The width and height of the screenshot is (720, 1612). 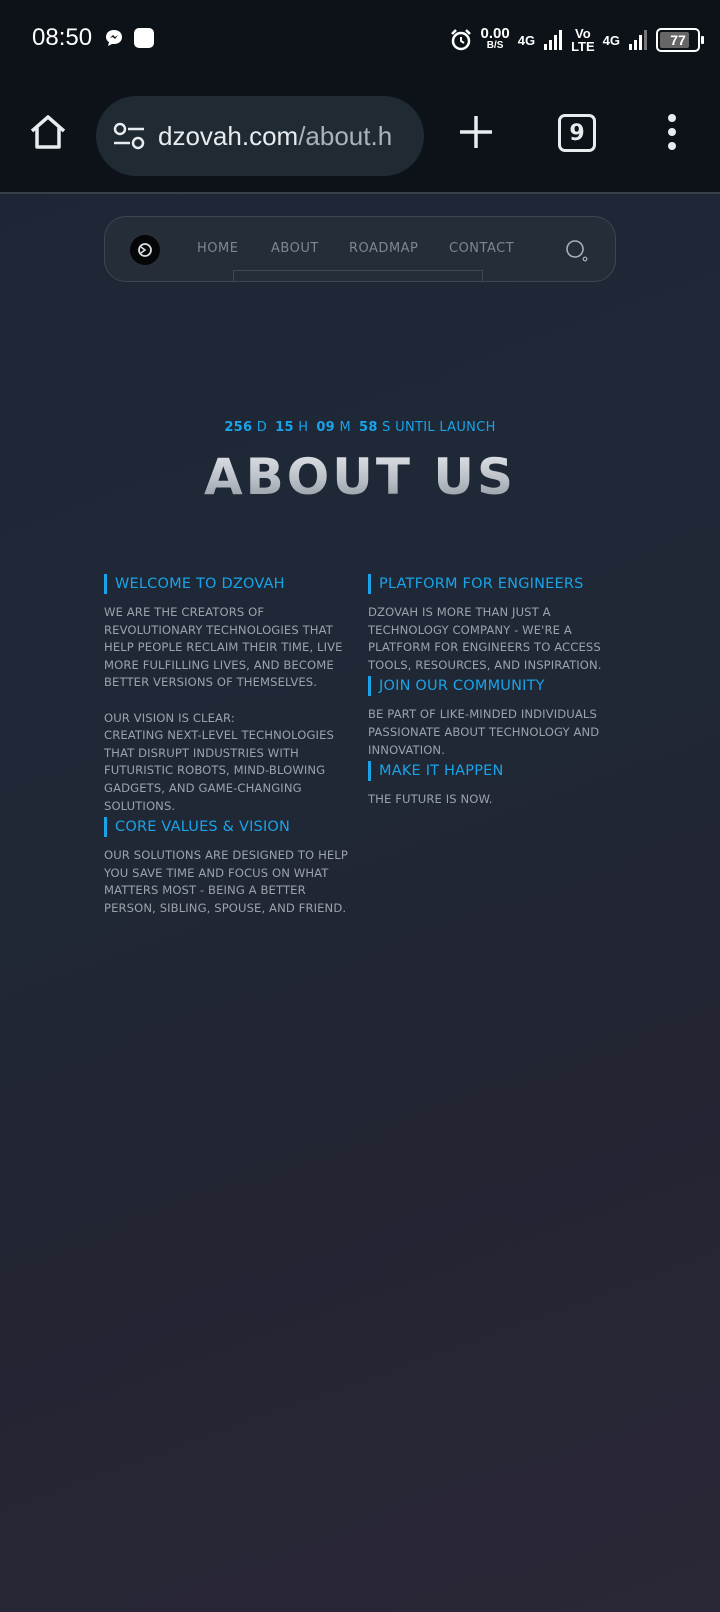 What do you see at coordinates (577, 251) in the screenshot?
I see `search-icon` at bounding box center [577, 251].